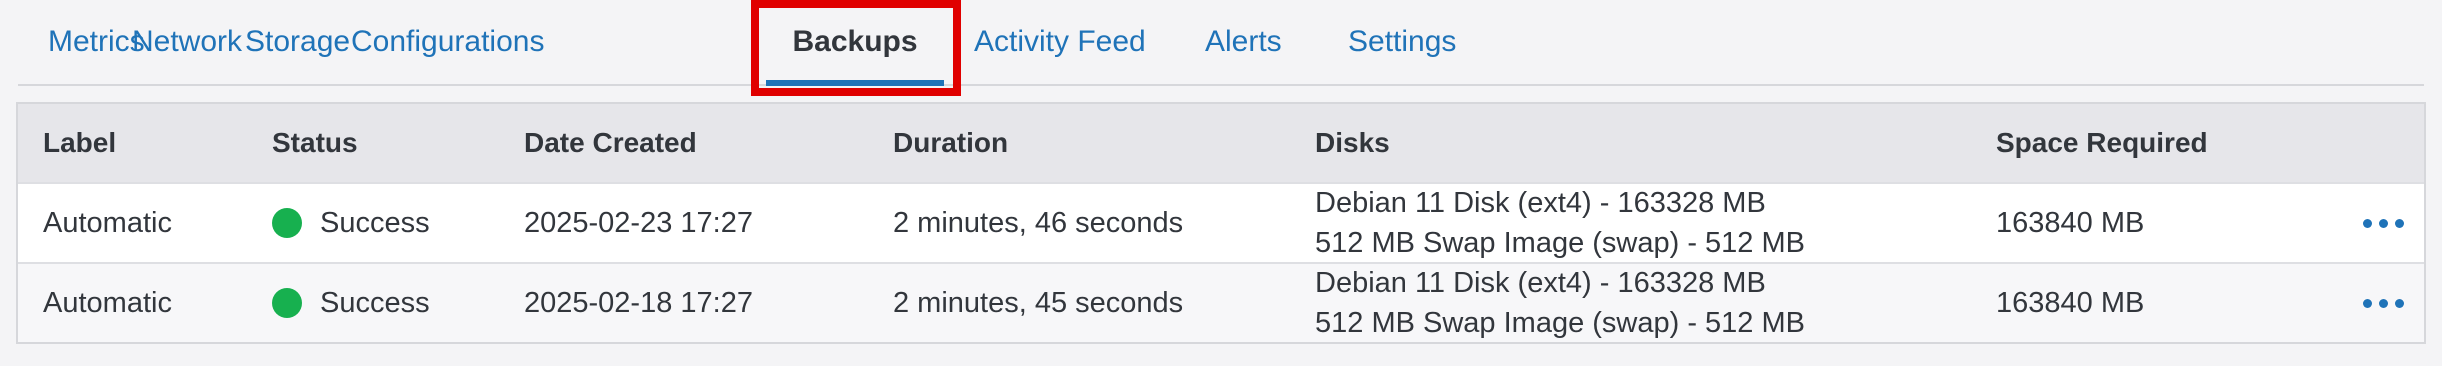 The height and width of the screenshot is (366, 2442). I want to click on tab-network: Network, so click(187, 42).